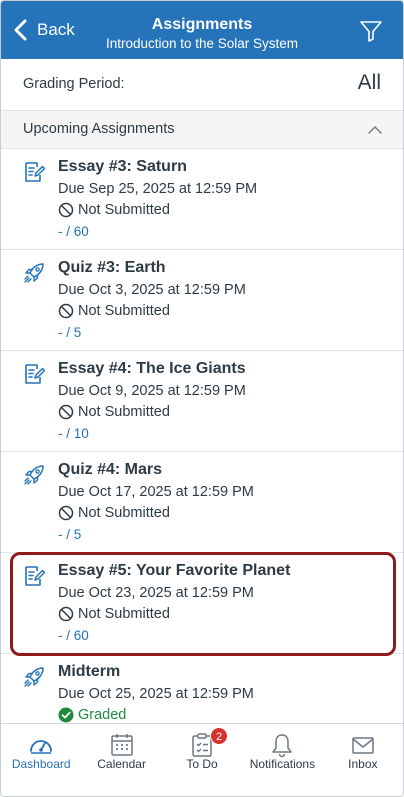 The height and width of the screenshot is (797, 404). What do you see at coordinates (121, 764) in the screenshot?
I see `tab-label: Calendar` at bounding box center [121, 764].